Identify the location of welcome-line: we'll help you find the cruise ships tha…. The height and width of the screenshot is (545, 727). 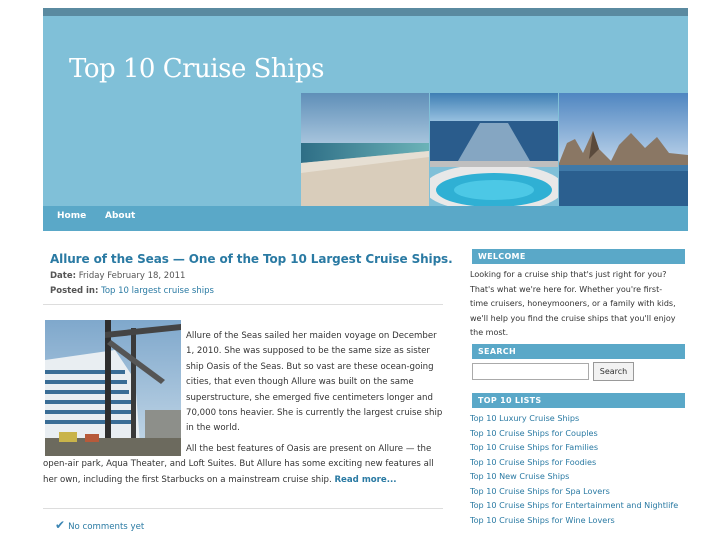
(573, 318).